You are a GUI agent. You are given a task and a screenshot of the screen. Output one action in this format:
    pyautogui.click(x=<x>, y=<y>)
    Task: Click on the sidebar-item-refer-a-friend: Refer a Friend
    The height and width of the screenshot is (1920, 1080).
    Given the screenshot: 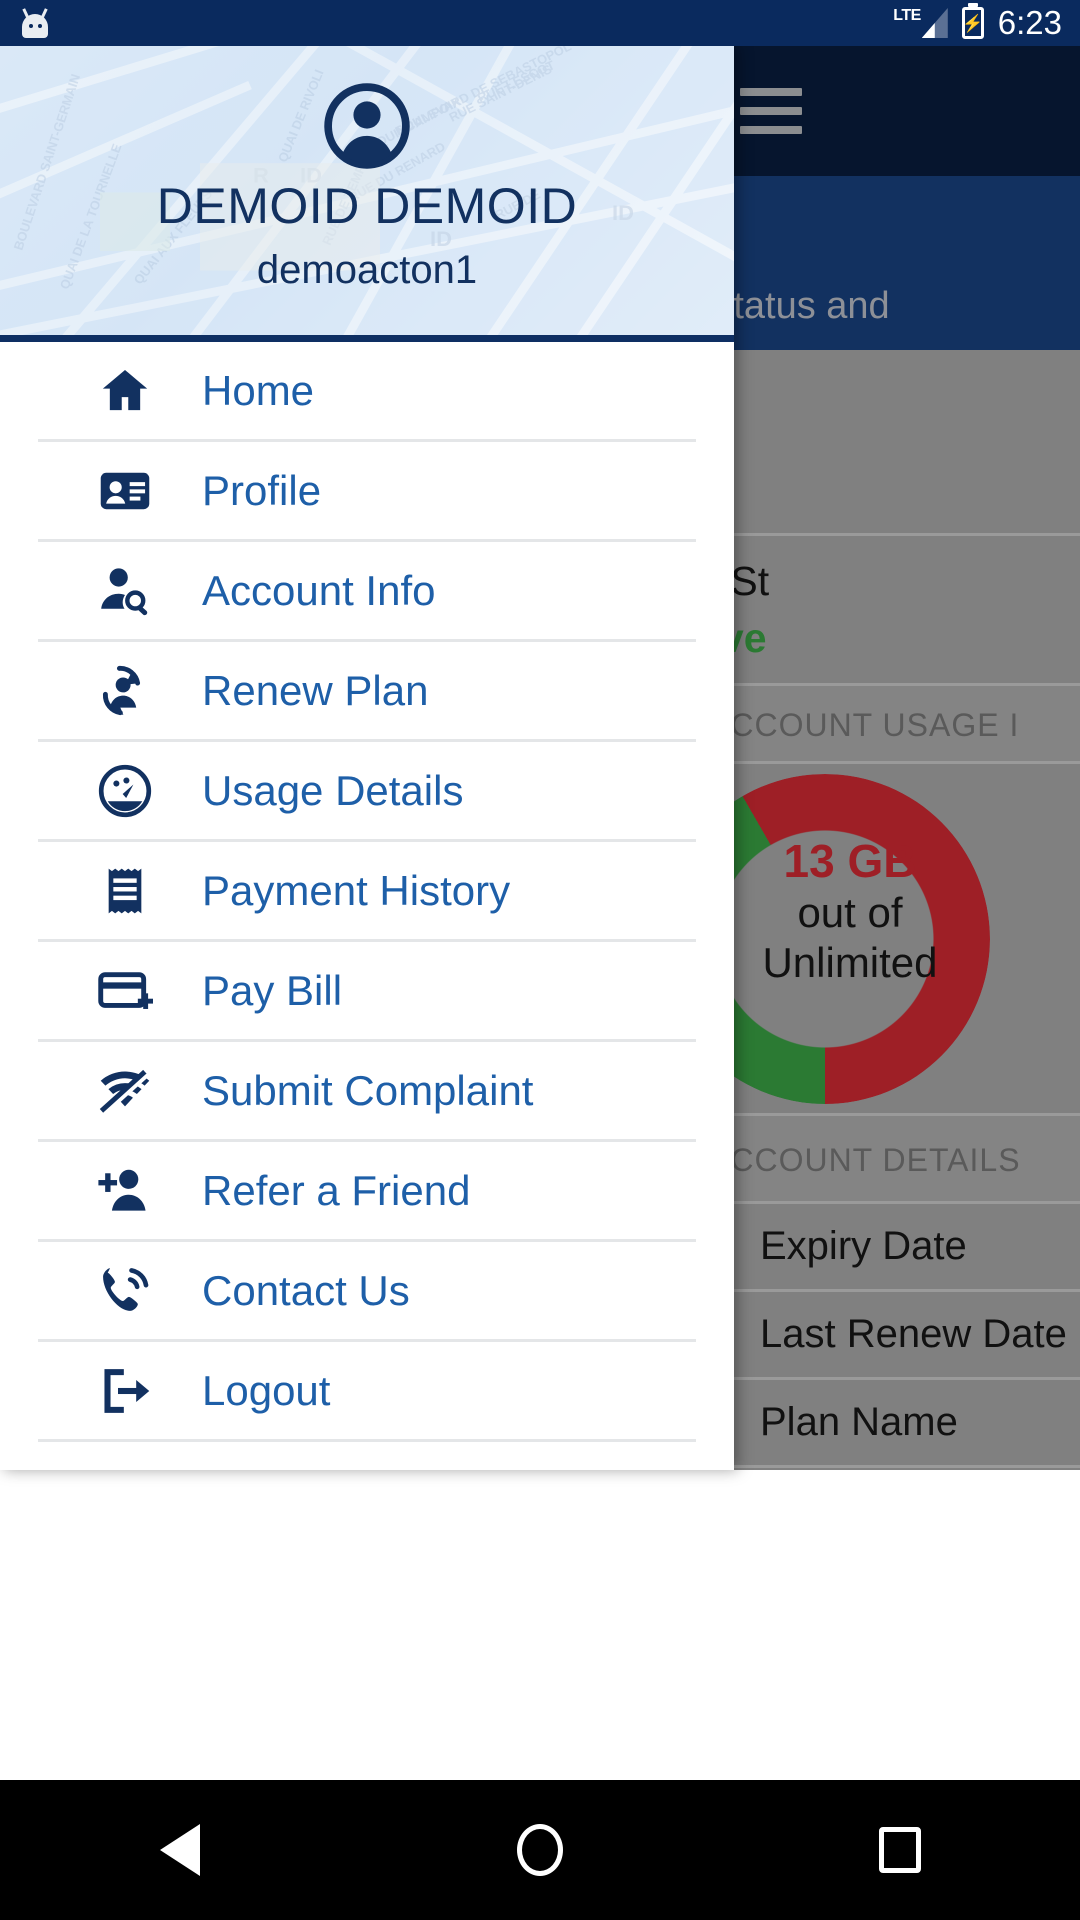 What is the action you would take?
    pyautogui.click(x=367, y=1192)
    